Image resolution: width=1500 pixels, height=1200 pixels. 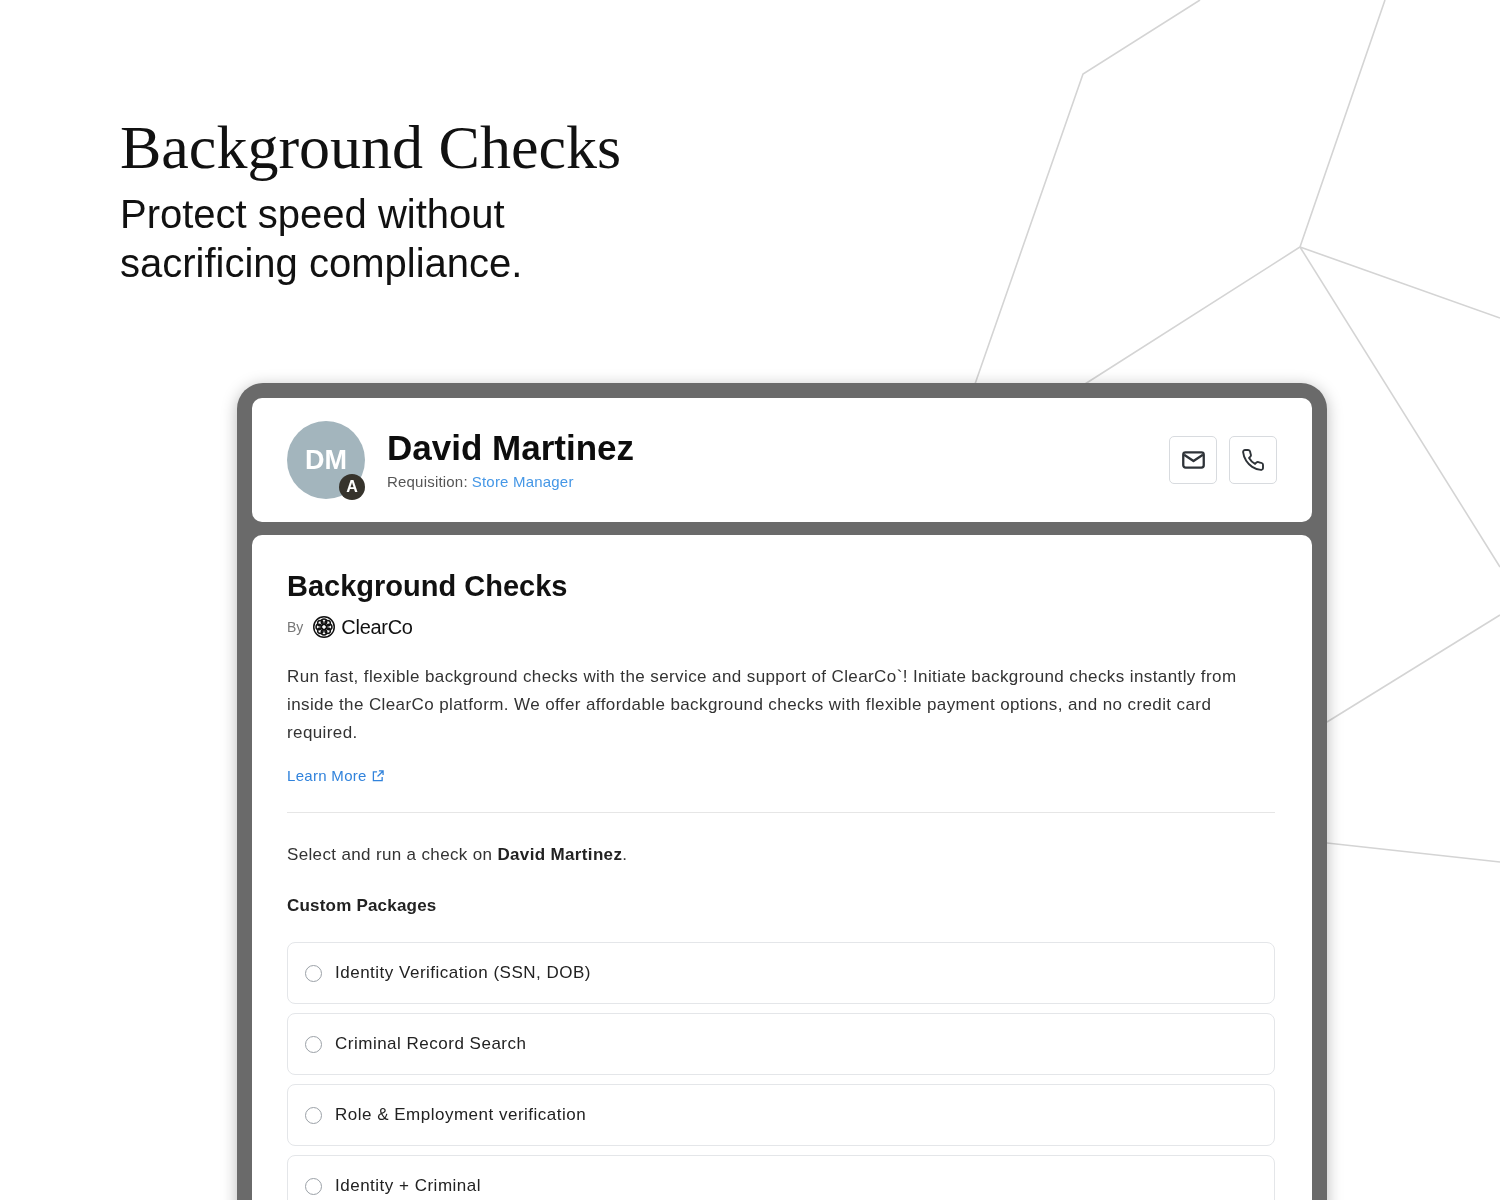 I want to click on requisition-label: Requisition:, so click(x=427, y=482).